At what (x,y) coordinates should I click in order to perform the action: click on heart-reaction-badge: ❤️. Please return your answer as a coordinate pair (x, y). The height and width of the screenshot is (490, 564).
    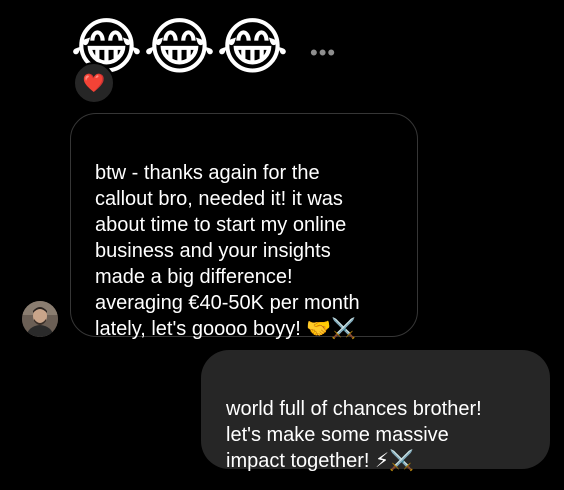
    Looking at the image, I should click on (94, 83).